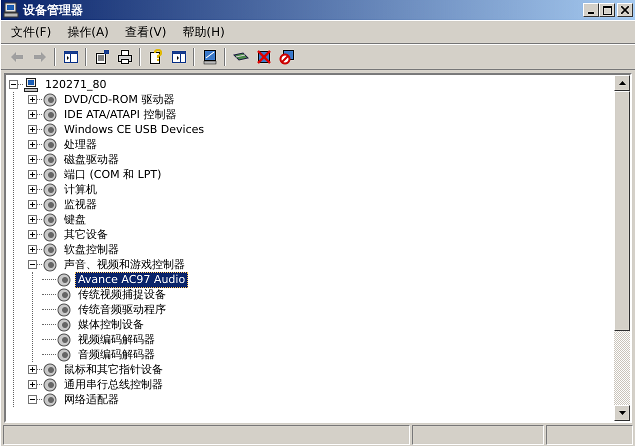 The width and height of the screenshot is (635, 446). I want to click on menu-item: 帮助(H), so click(203, 32).